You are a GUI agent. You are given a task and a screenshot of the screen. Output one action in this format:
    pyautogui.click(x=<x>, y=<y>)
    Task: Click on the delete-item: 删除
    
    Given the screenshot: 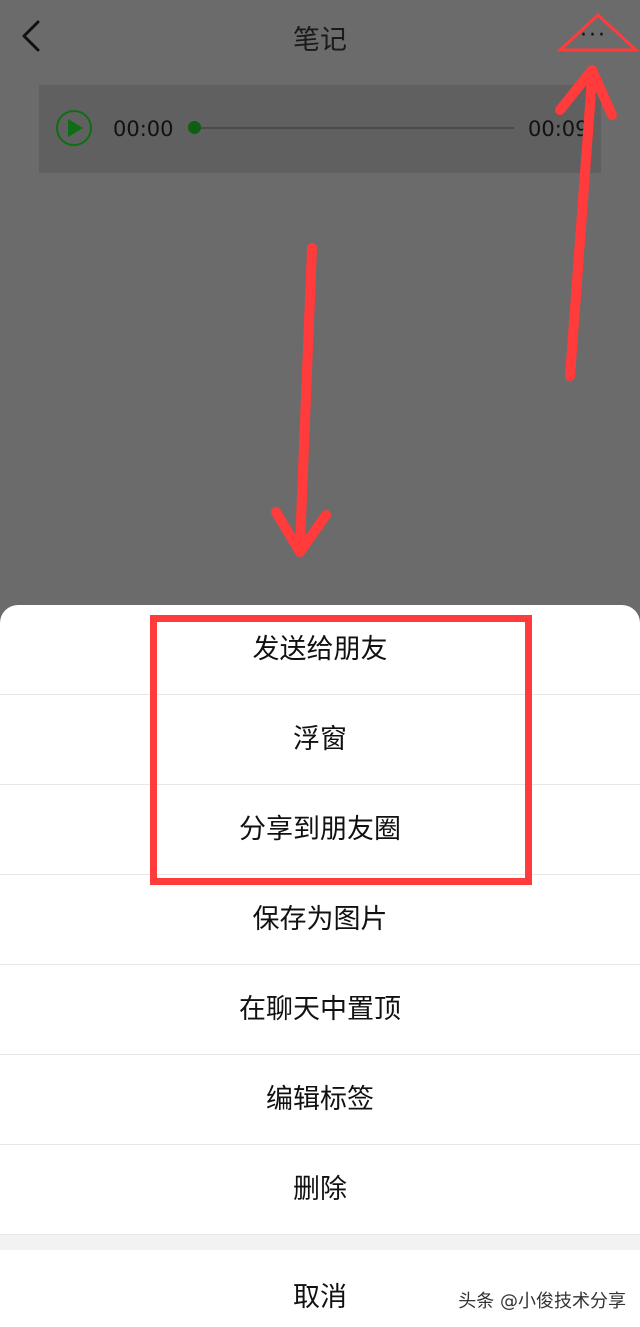 What is the action you would take?
    pyautogui.click(x=320, y=1190)
    